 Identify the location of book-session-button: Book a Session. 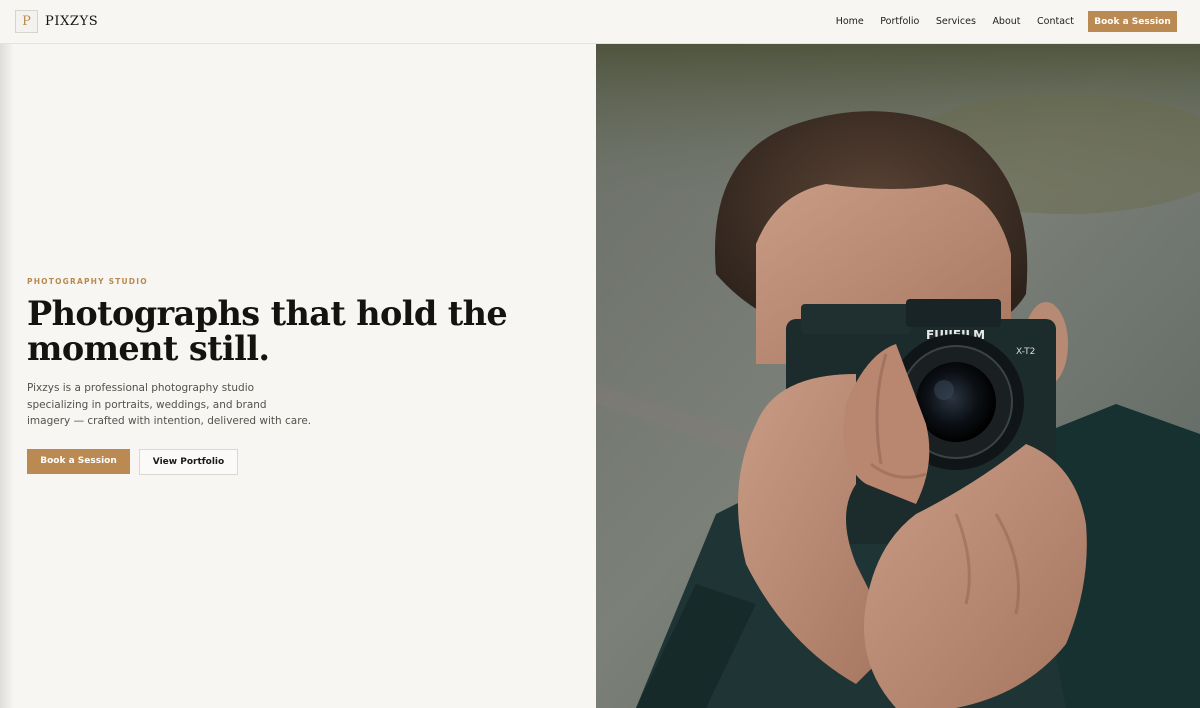
(78, 461).